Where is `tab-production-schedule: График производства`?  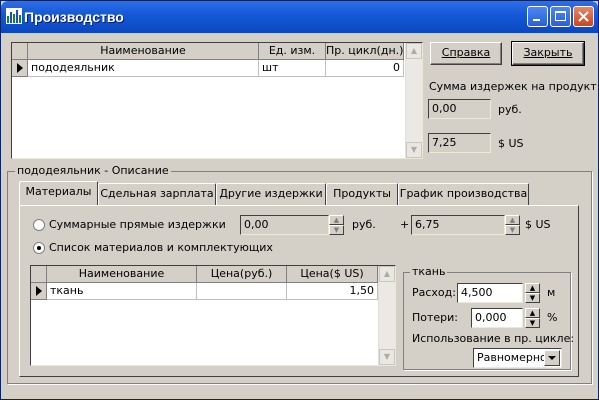 tab-production-schedule: График производства is located at coordinates (463, 194).